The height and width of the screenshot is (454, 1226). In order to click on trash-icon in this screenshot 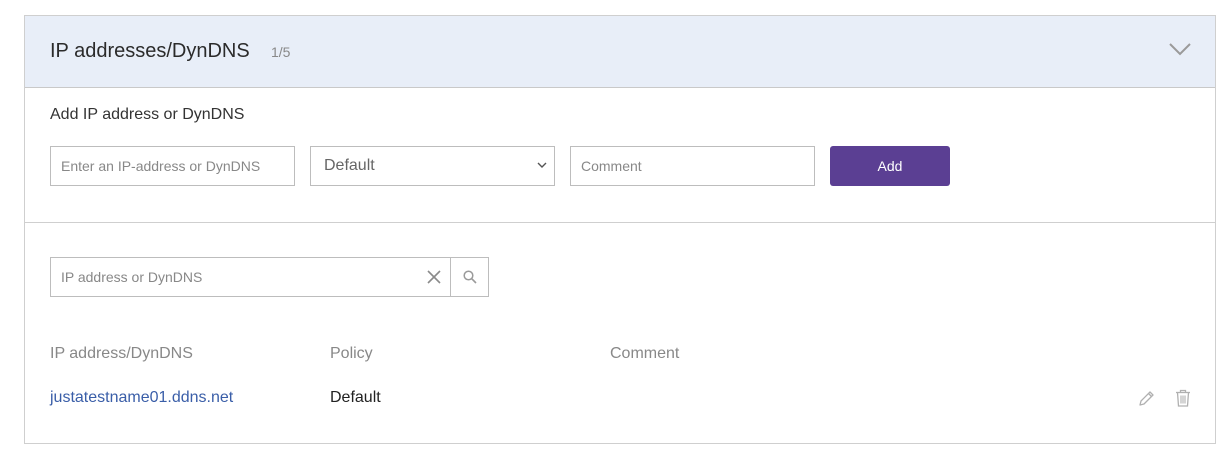, I will do `click(1183, 398)`.